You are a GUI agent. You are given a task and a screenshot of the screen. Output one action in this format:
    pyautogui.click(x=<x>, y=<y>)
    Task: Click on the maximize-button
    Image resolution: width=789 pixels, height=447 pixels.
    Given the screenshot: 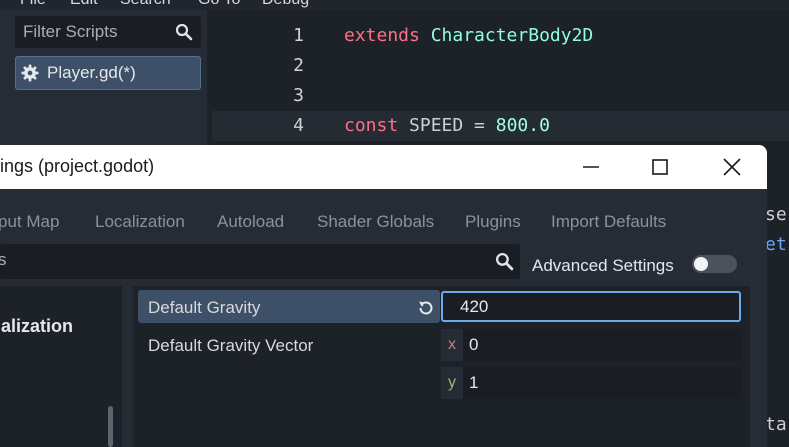 What is the action you would take?
    pyautogui.click(x=660, y=167)
    